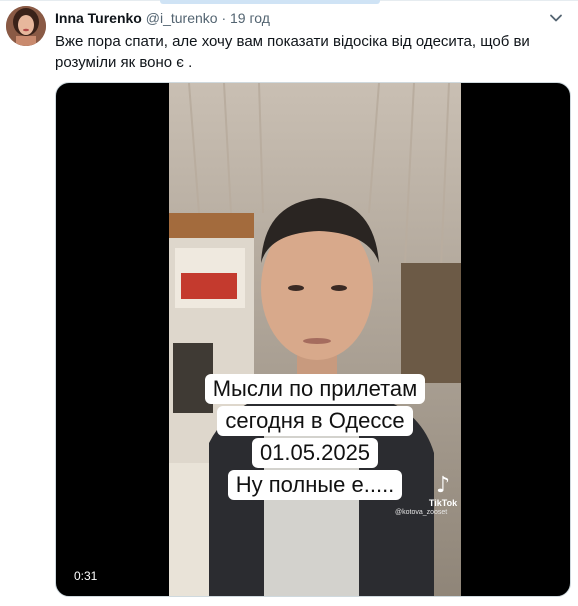 This screenshot has height=606, width=578. I want to click on avatar, so click(26, 26).